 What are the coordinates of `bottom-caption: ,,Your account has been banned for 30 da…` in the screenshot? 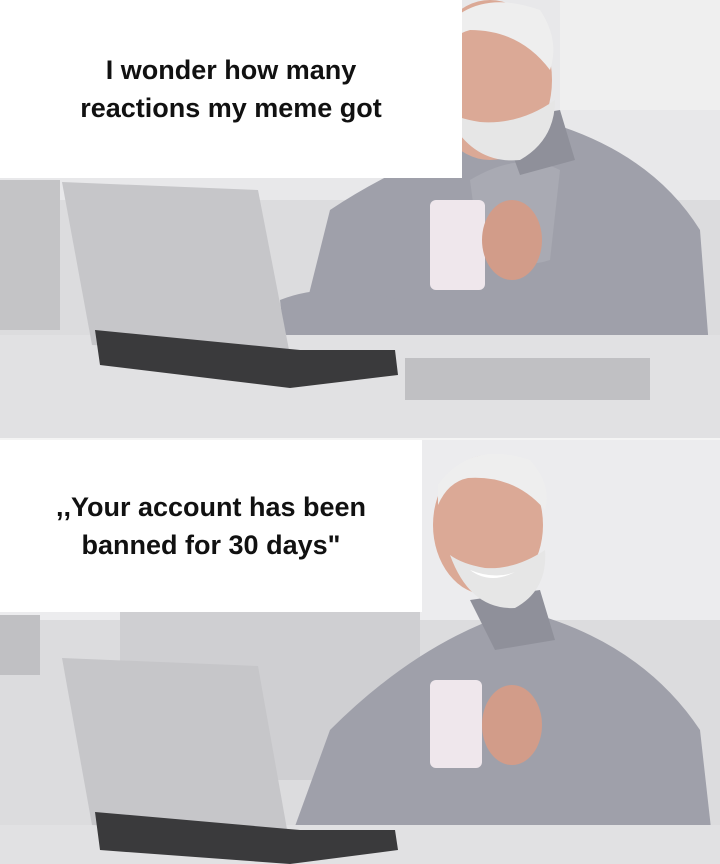 It's located at (211, 526).